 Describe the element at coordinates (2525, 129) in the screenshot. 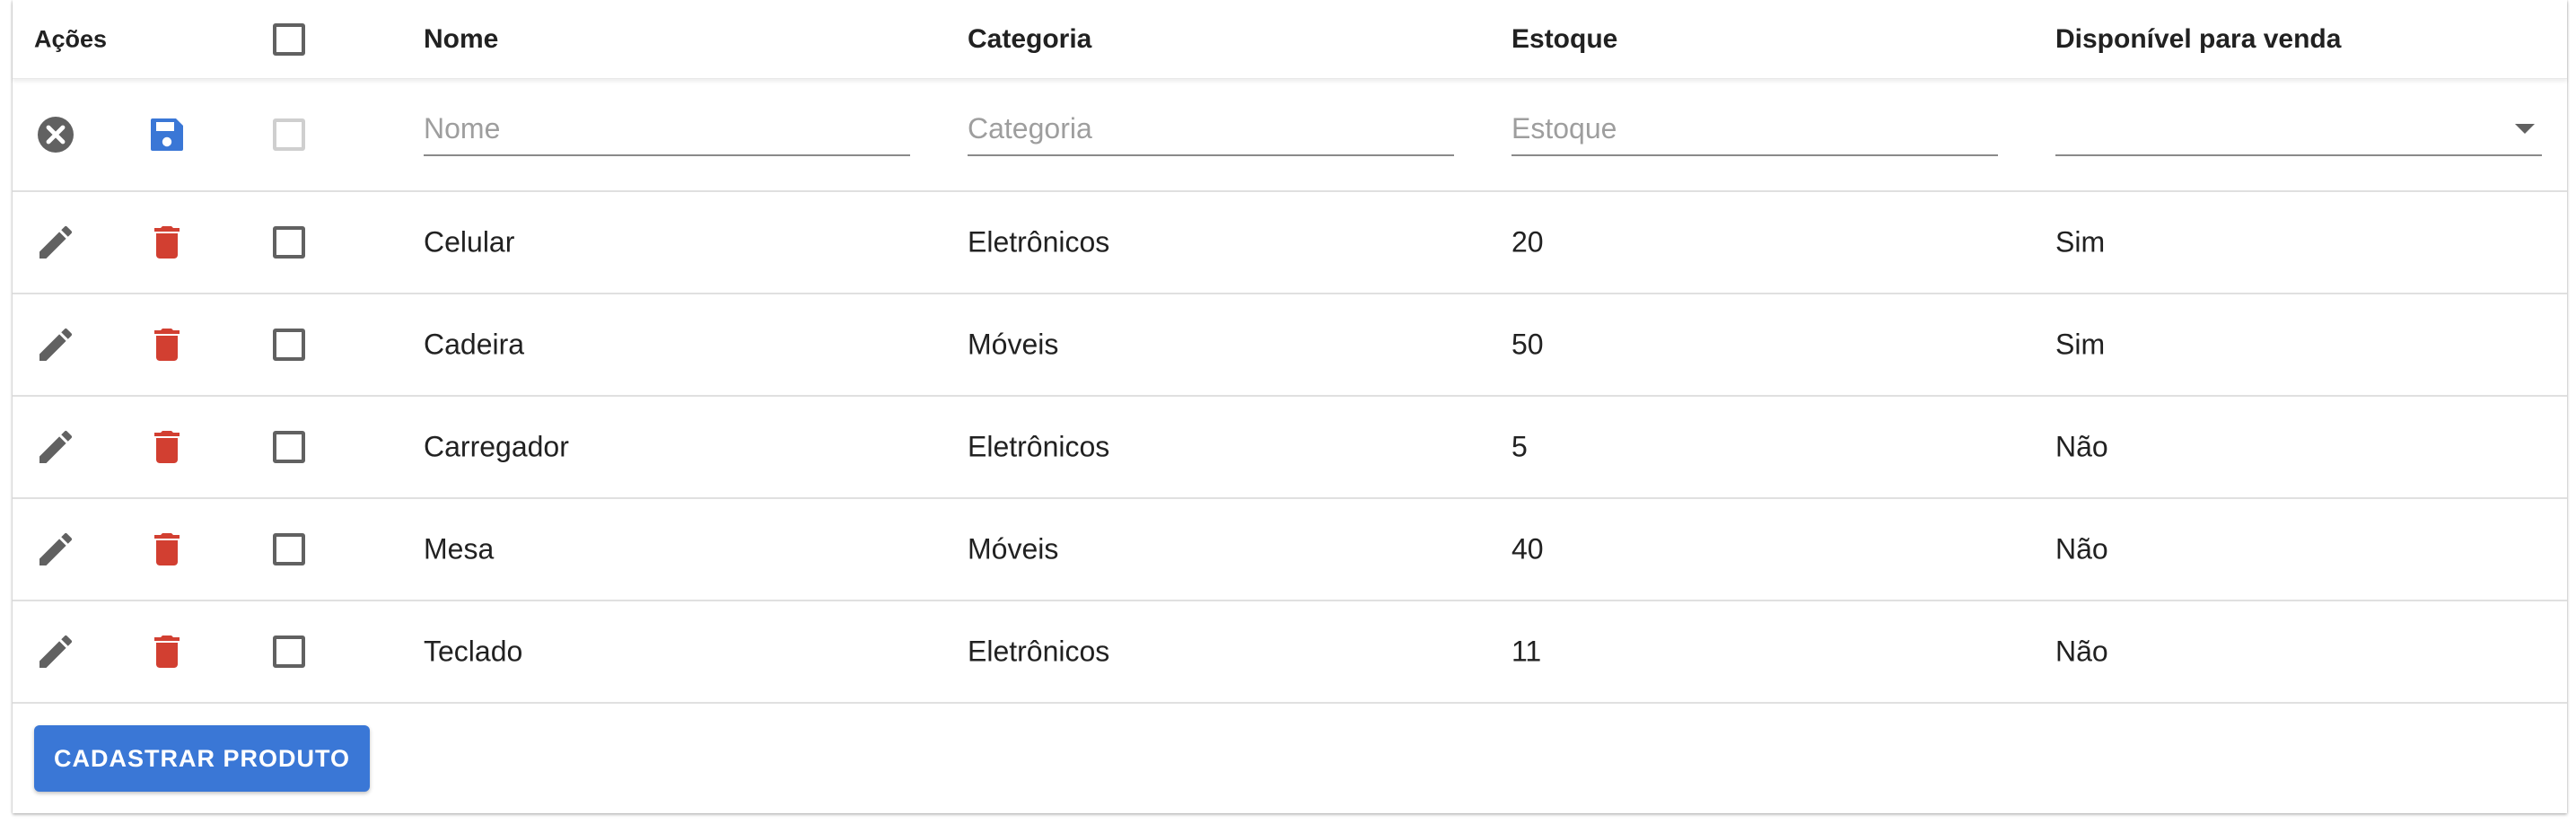

I see `dropdown-arrow-icon` at that location.